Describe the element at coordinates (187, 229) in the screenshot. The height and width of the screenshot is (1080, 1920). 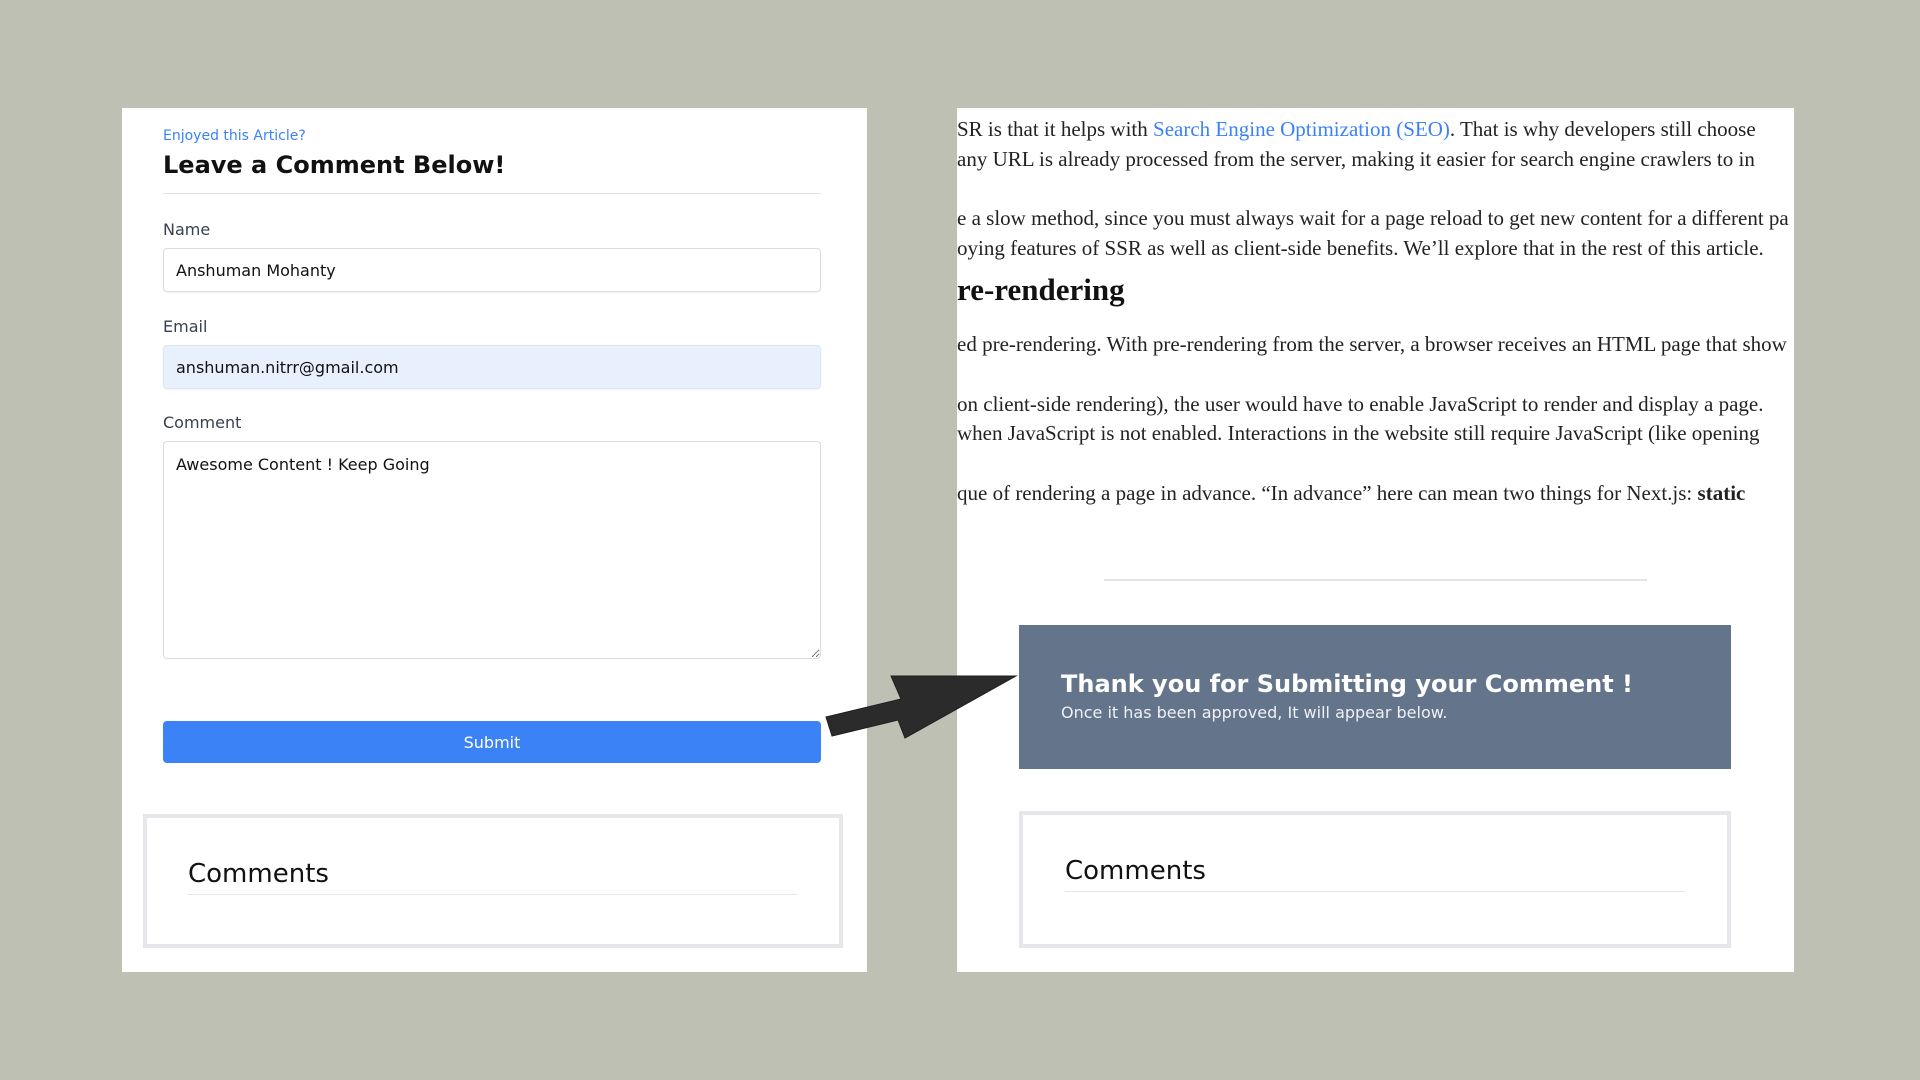
I see `name-label: Name` at that location.